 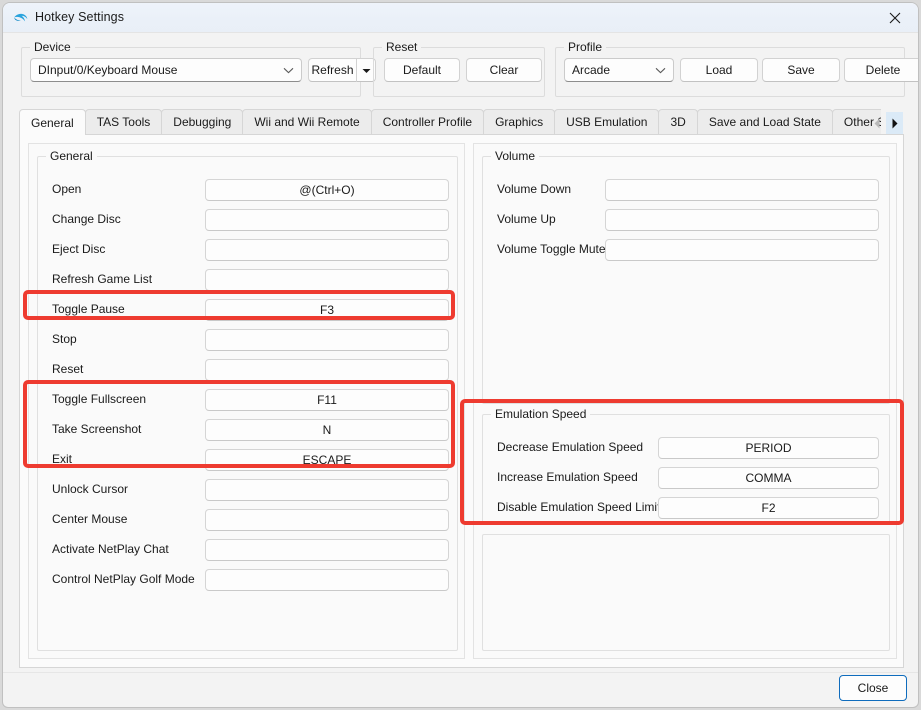 I want to click on hotkey-row: Exit ESCAPE, so click(x=247, y=460).